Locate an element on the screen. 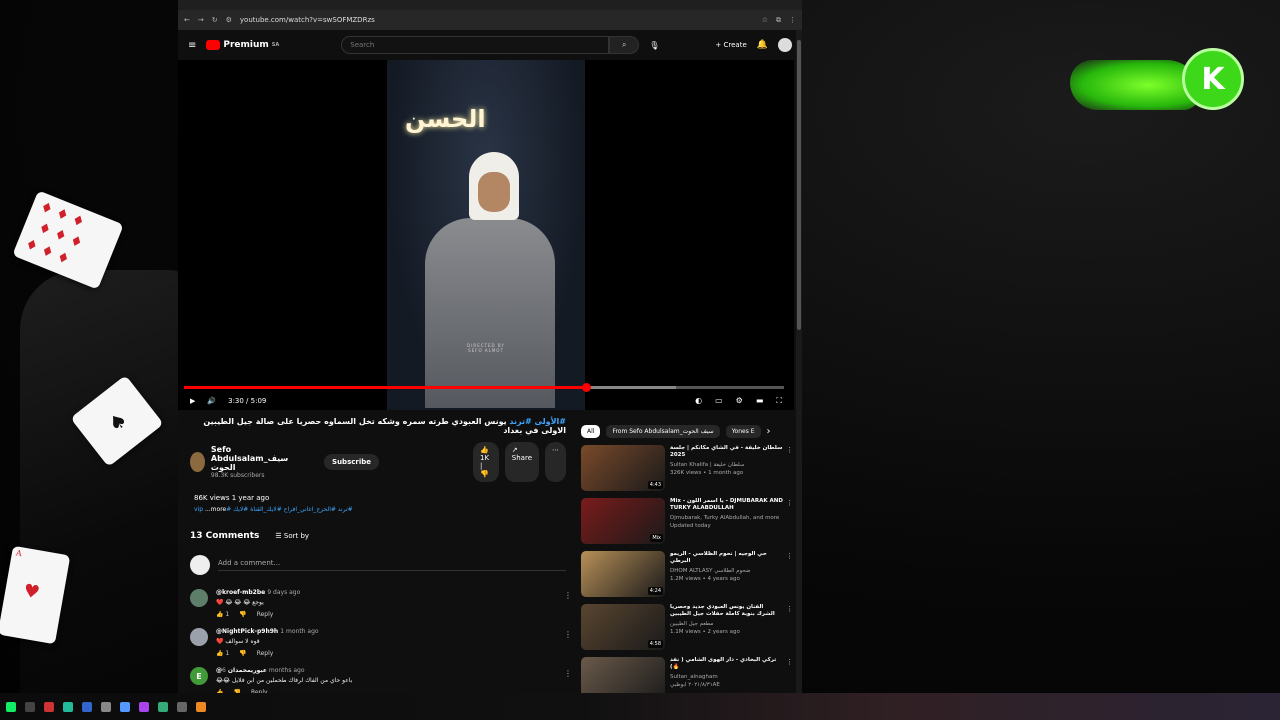 This screenshot has width=1280, height=720. voice-search-icon: 🎙 is located at coordinates (654, 45).